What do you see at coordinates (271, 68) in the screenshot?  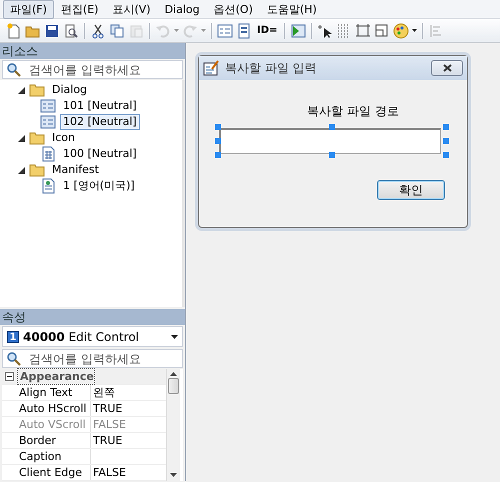 I see `window-title: 복사할 파일 입력` at bounding box center [271, 68].